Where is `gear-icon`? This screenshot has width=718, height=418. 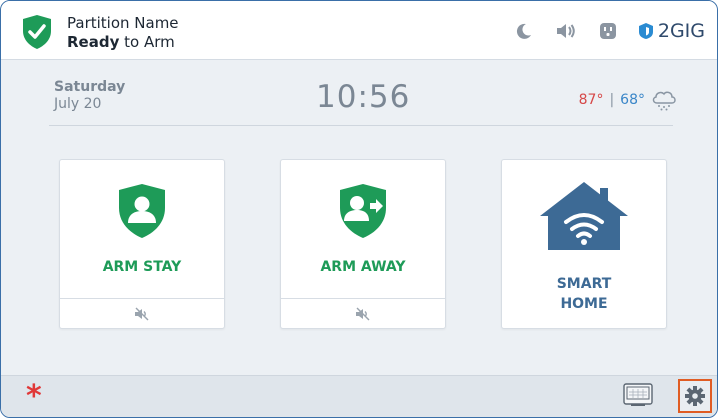
gear-icon is located at coordinates (695, 396).